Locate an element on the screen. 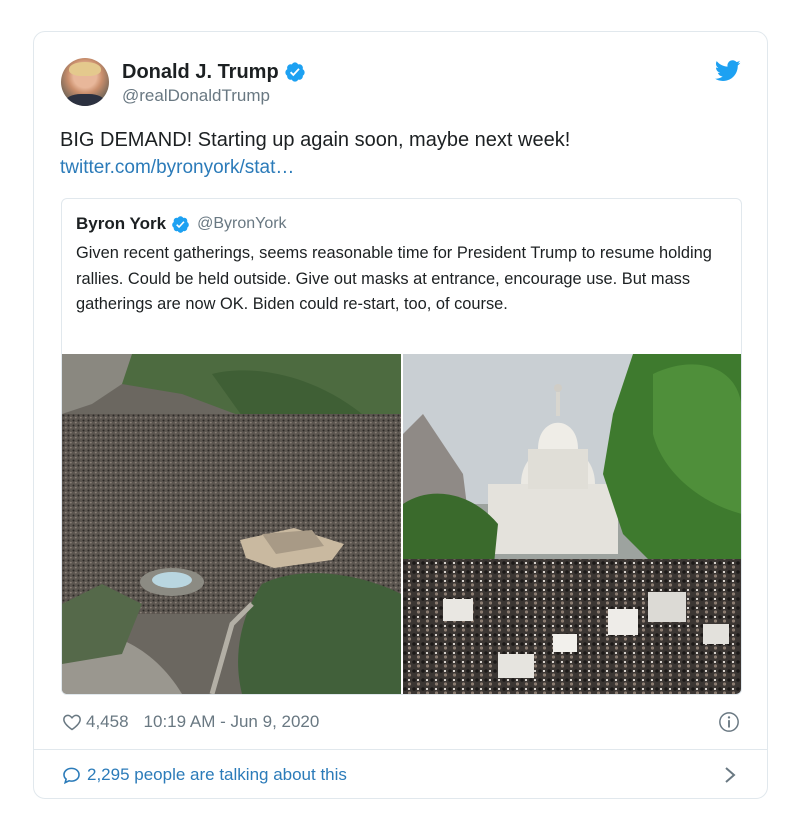 Image resolution: width=799 pixels, height=837 pixels. chevron-right-icon is located at coordinates (730, 775).